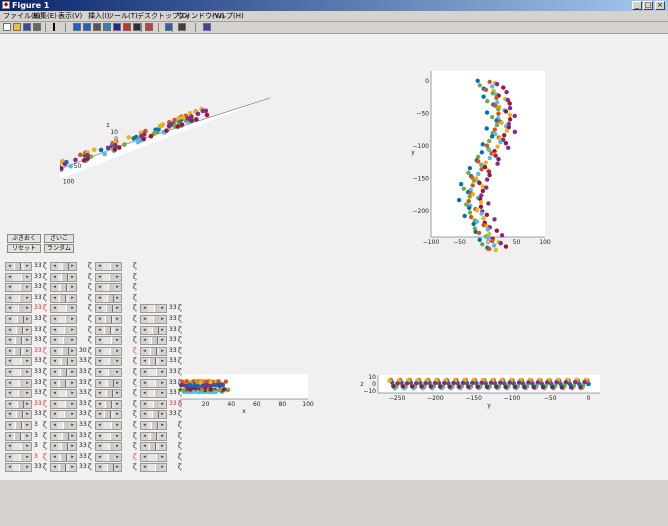 The height and width of the screenshot is (526, 668). What do you see at coordinates (153, 319) in the screenshot?
I see `slider-r5-g3: ◂ ▸` at bounding box center [153, 319].